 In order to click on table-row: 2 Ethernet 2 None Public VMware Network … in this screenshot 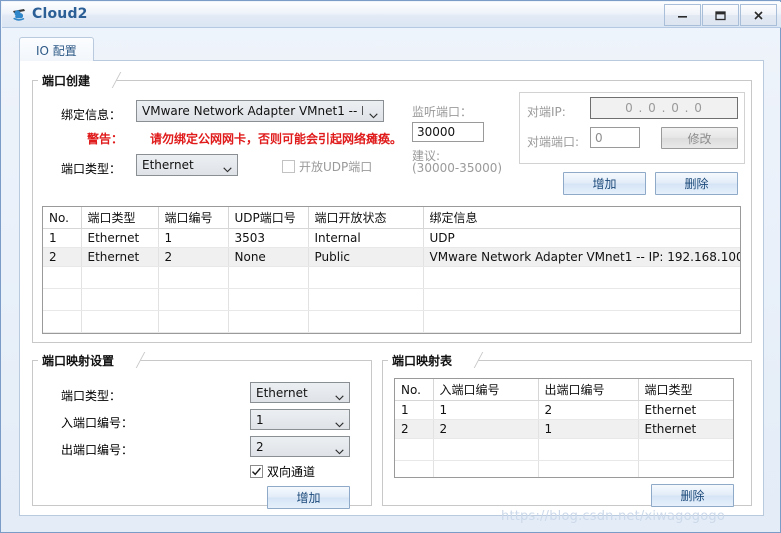, I will do `click(391, 257)`.